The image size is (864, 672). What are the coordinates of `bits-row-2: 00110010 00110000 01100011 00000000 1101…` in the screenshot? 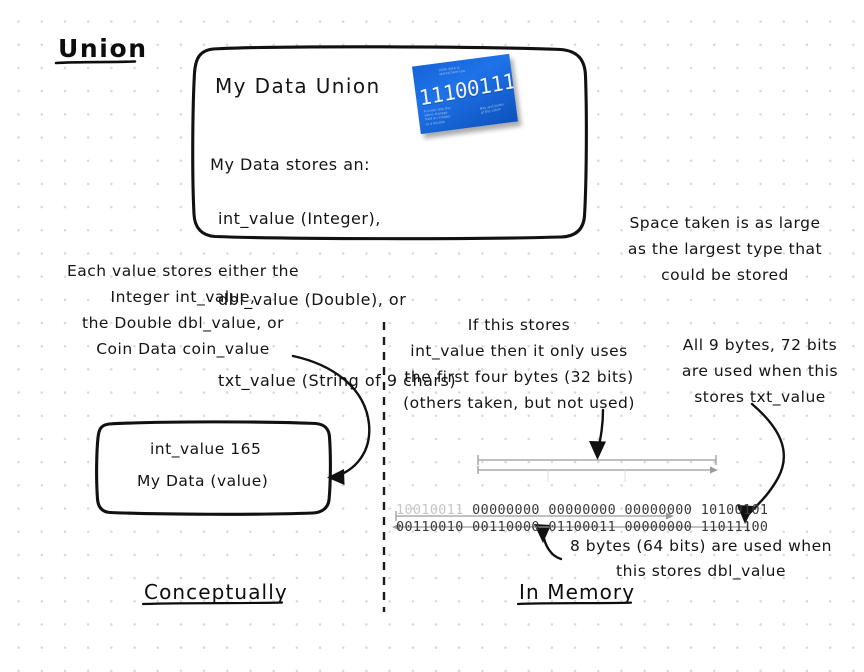 It's located at (582, 528).